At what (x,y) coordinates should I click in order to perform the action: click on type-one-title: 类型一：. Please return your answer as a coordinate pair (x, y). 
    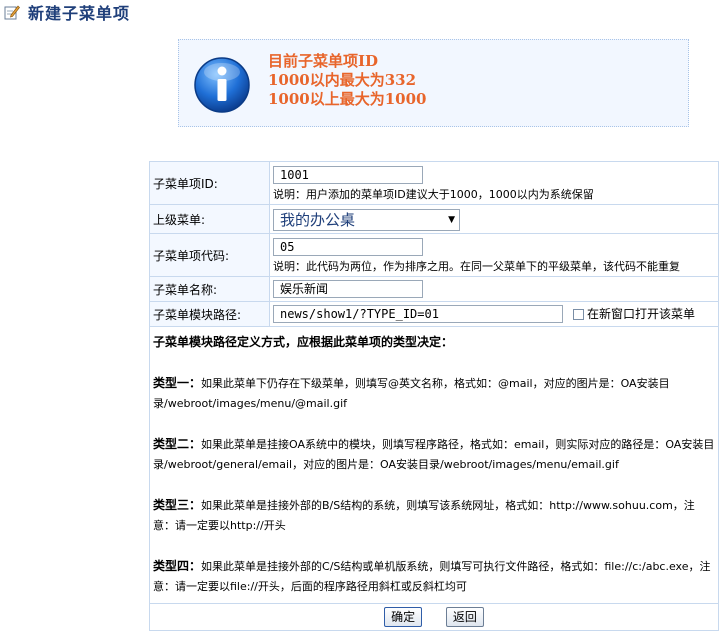
    Looking at the image, I should click on (177, 383).